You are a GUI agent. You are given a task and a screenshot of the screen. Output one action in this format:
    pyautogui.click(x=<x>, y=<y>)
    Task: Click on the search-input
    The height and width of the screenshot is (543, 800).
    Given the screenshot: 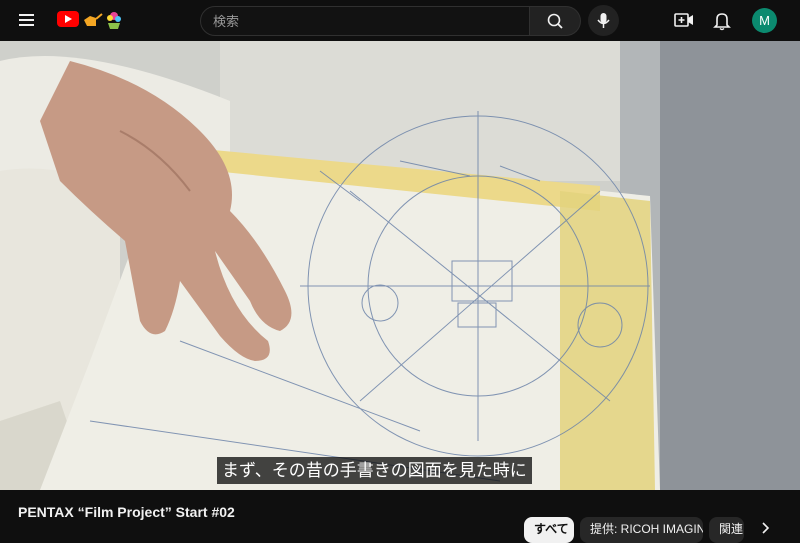 What is the action you would take?
    pyautogui.click(x=365, y=21)
    